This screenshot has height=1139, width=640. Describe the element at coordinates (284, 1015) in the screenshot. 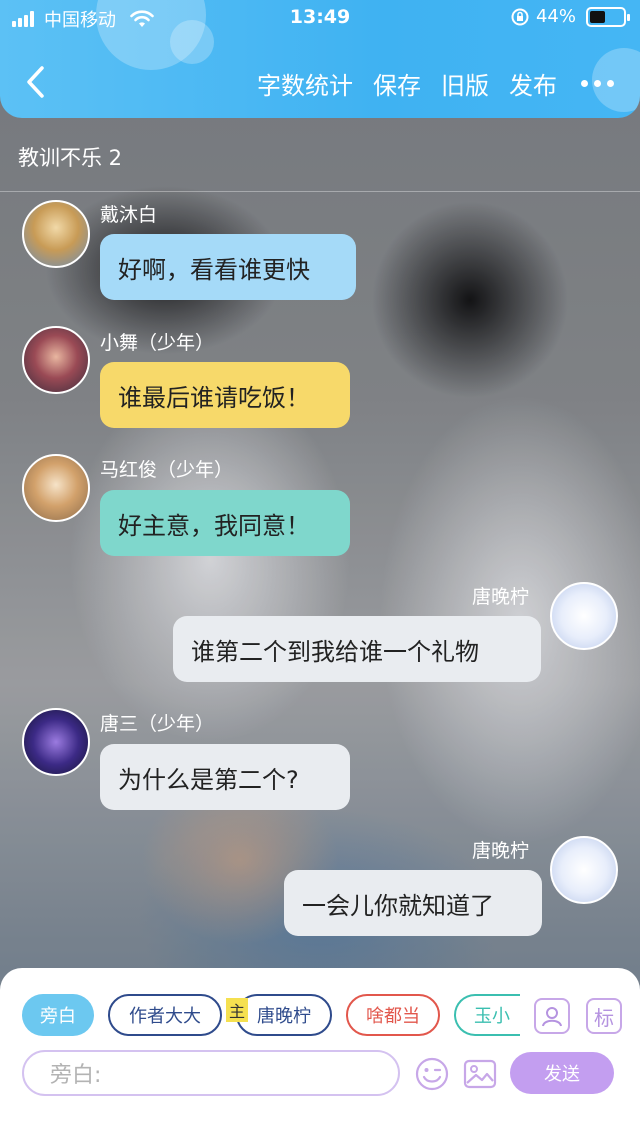

I see `role-chip-tang-wanning: 唐晚柠` at that location.